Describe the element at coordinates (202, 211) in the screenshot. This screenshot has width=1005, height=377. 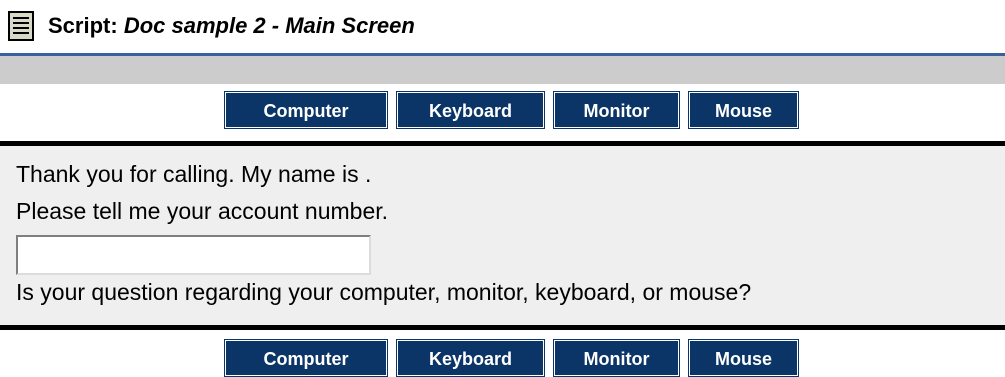
I see `account-prompt-text: Please tell me your account number.` at that location.